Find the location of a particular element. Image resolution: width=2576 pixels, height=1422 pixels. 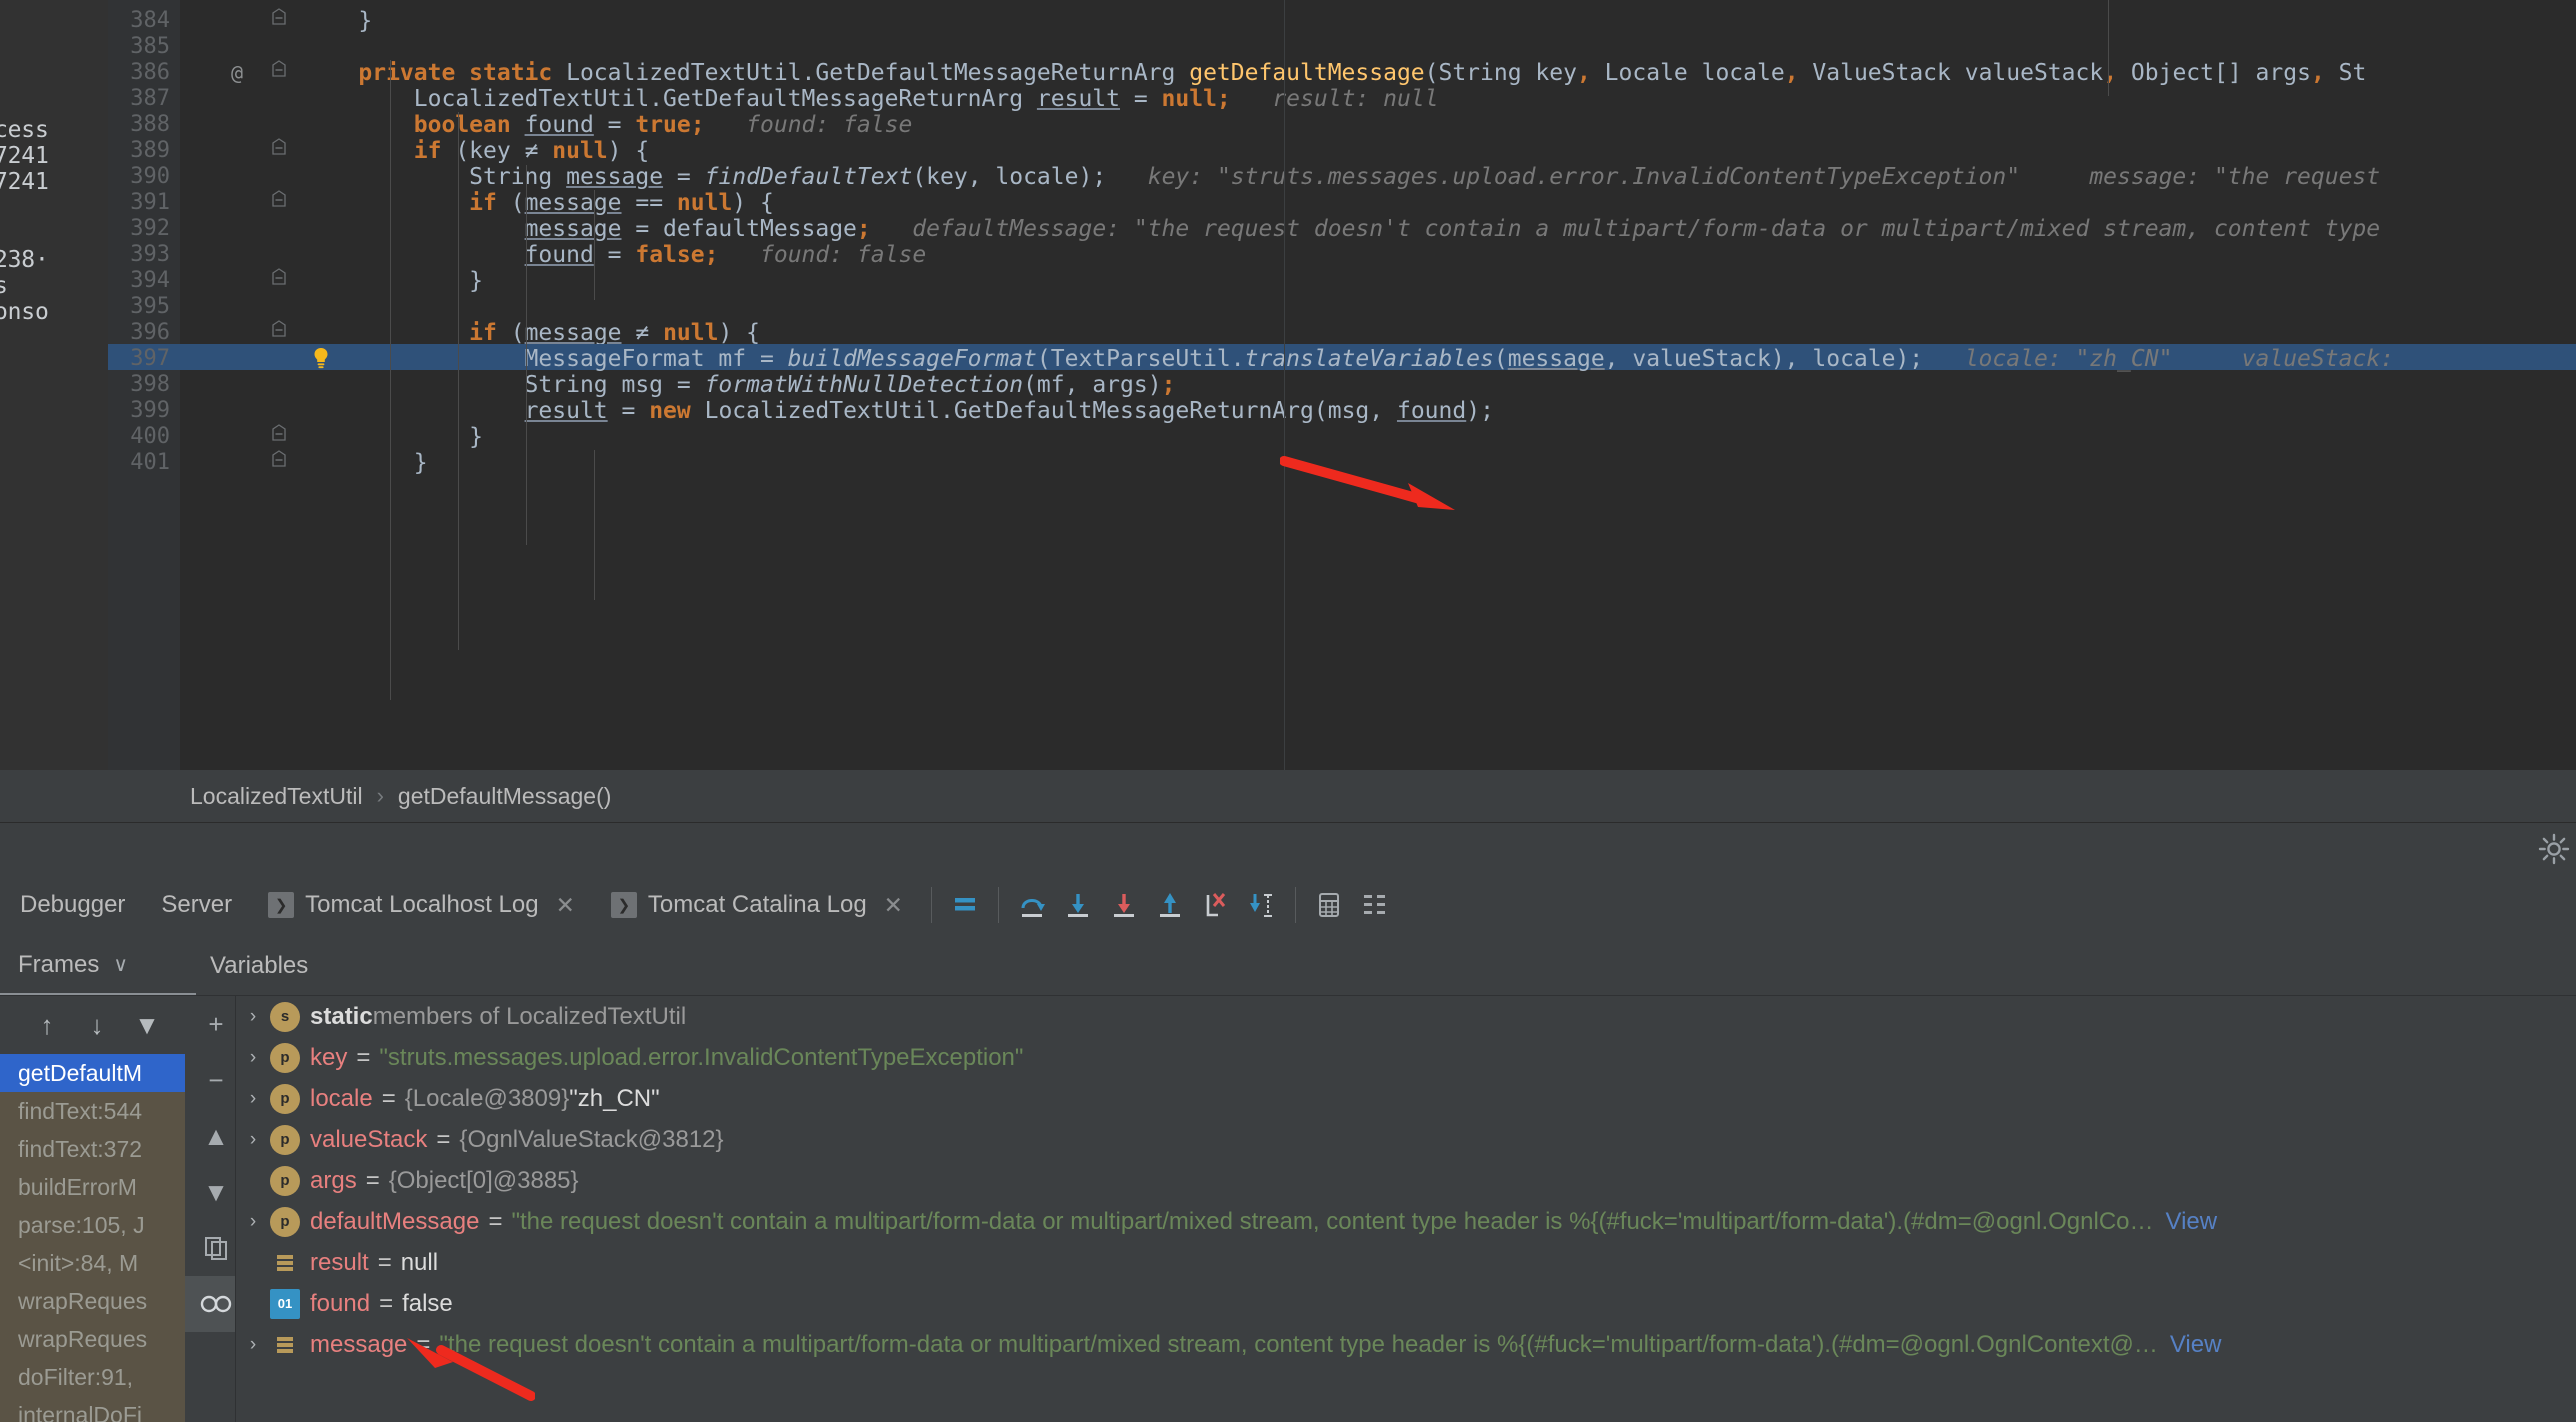

frame-list-item: parse:105, J is located at coordinates (98, 1225).